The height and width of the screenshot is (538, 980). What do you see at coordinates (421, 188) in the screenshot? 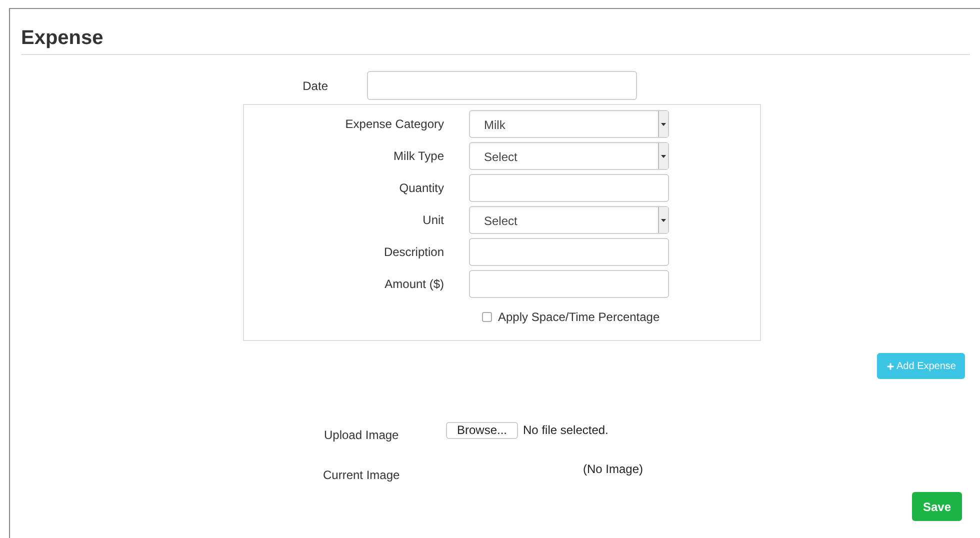
I see `field-label: Quantity` at bounding box center [421, 188].